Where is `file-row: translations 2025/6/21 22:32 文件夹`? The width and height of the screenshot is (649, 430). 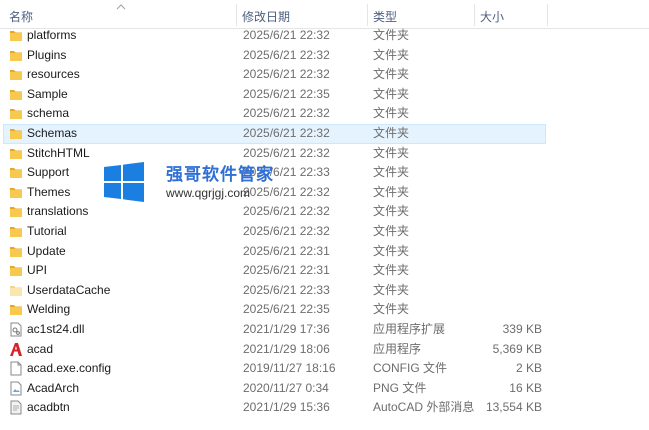 file-row: translations 2025/6/21 22:32 文件夹 is located at coordinates (324, 212).